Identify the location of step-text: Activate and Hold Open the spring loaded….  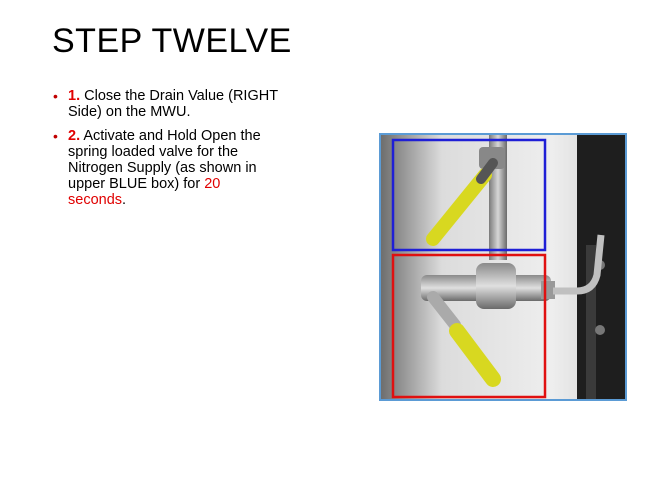
(164, 160).